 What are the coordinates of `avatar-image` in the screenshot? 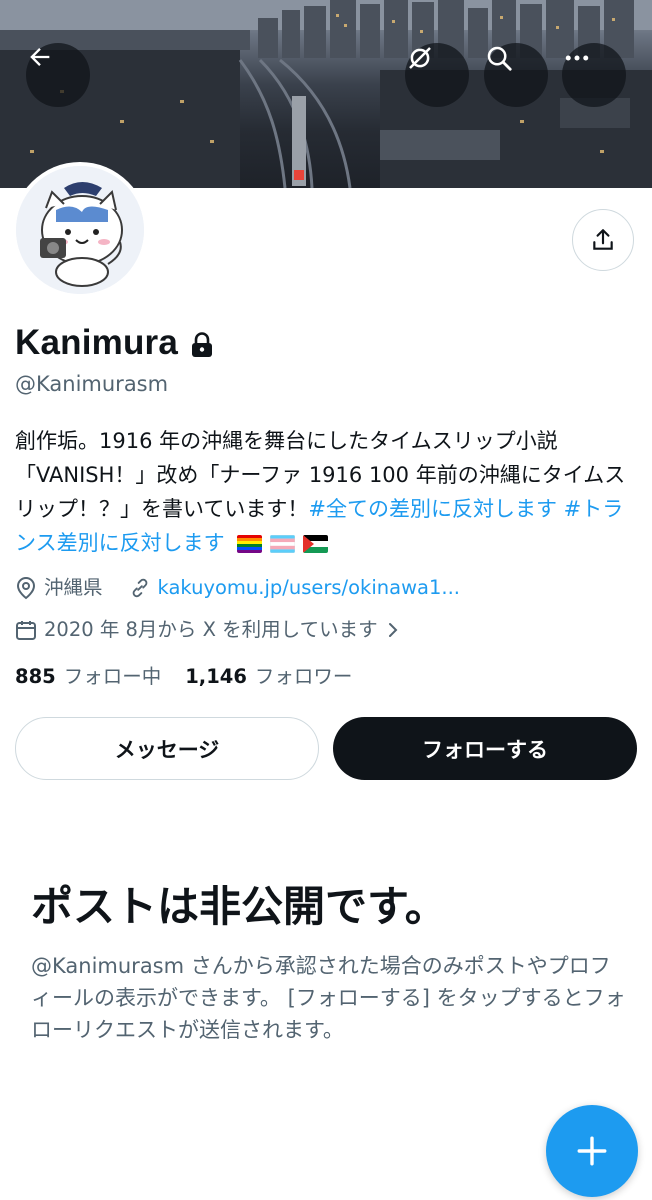 It's located at (80, 230).